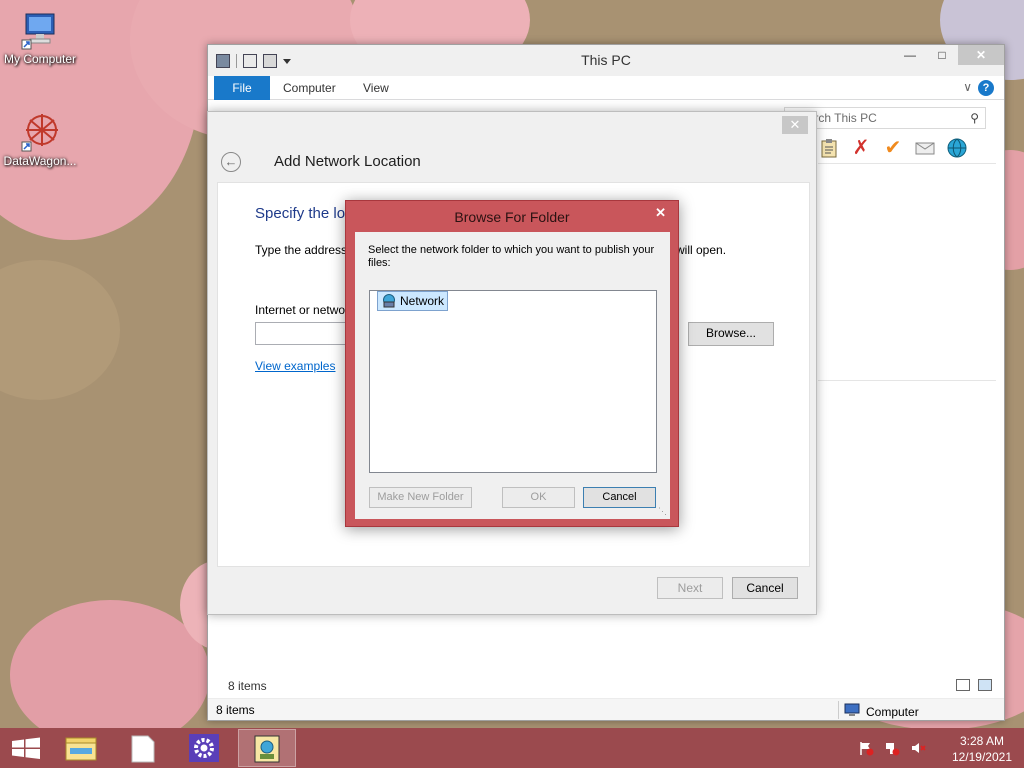 The width and height of the screenshot is (1024, 768). I want to click on back-arrow-icon: ←, so click(231, 162).